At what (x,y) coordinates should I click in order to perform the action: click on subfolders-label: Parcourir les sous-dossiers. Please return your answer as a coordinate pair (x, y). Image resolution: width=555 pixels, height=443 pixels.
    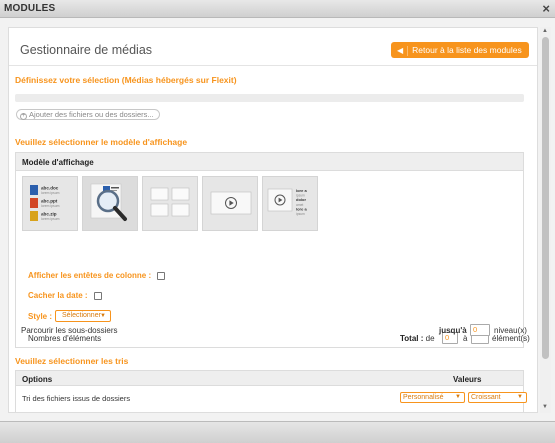
    Looking at the image, I should click on (69, 330).